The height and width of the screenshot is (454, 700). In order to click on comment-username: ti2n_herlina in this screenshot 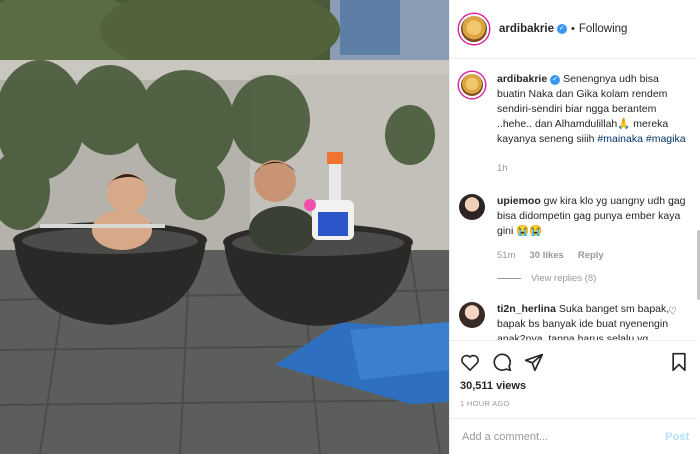, I will do `click(526, 309)`.